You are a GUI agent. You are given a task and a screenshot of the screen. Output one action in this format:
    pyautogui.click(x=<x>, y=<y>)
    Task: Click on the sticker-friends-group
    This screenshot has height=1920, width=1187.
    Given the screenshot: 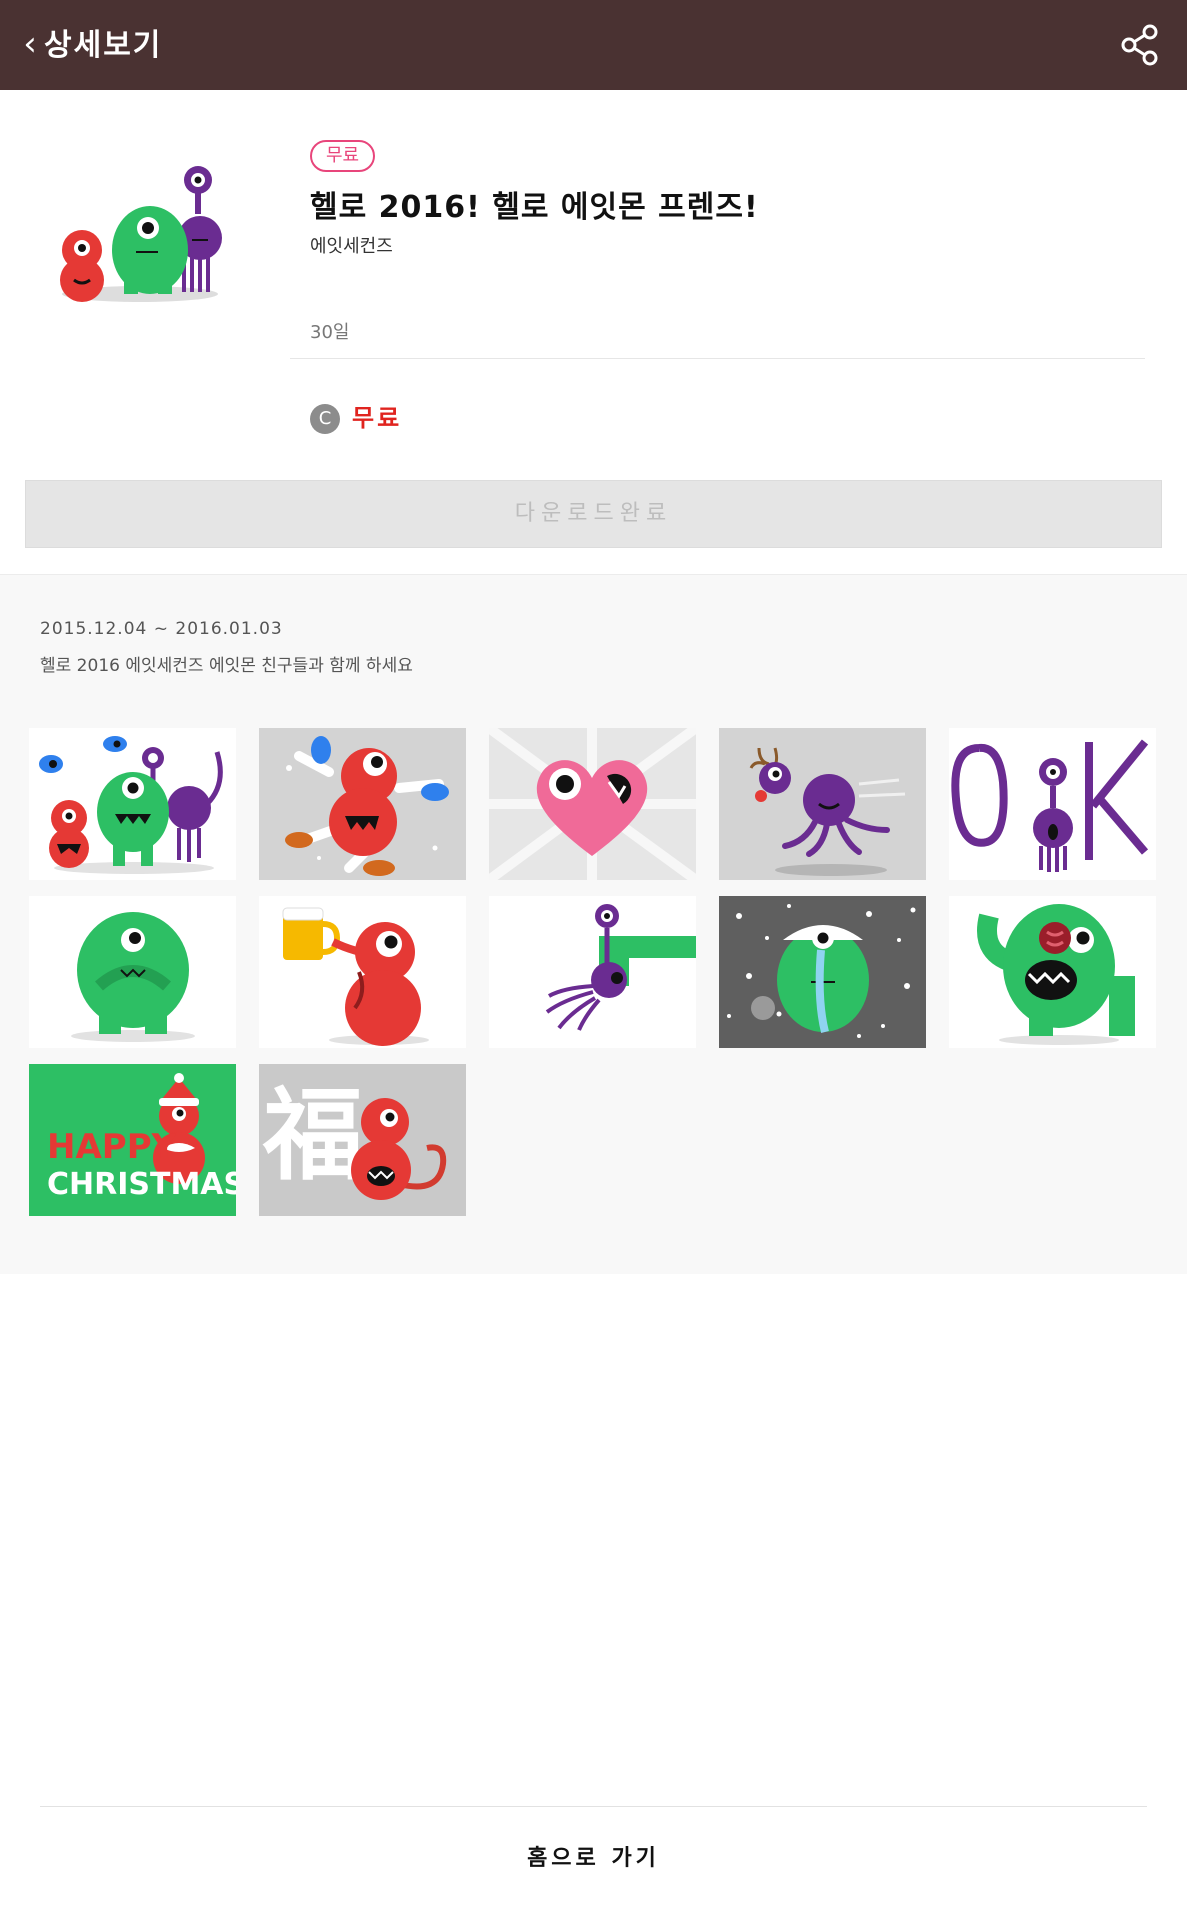 What is the action you would take?
    pyautogui.click(x=132, y=804)
    